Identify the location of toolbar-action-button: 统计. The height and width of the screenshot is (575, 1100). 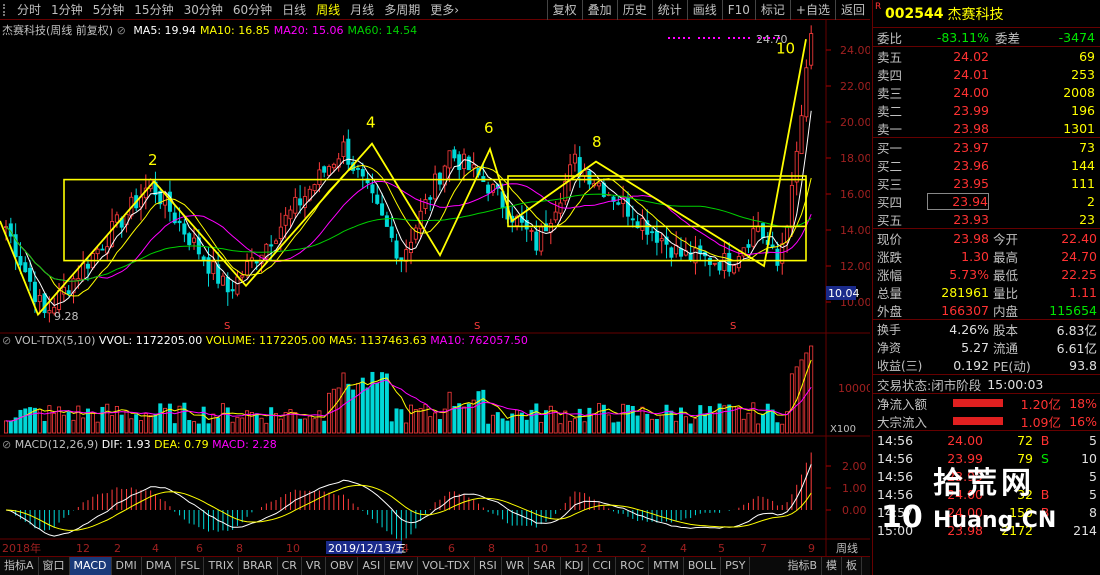
(669, 10).